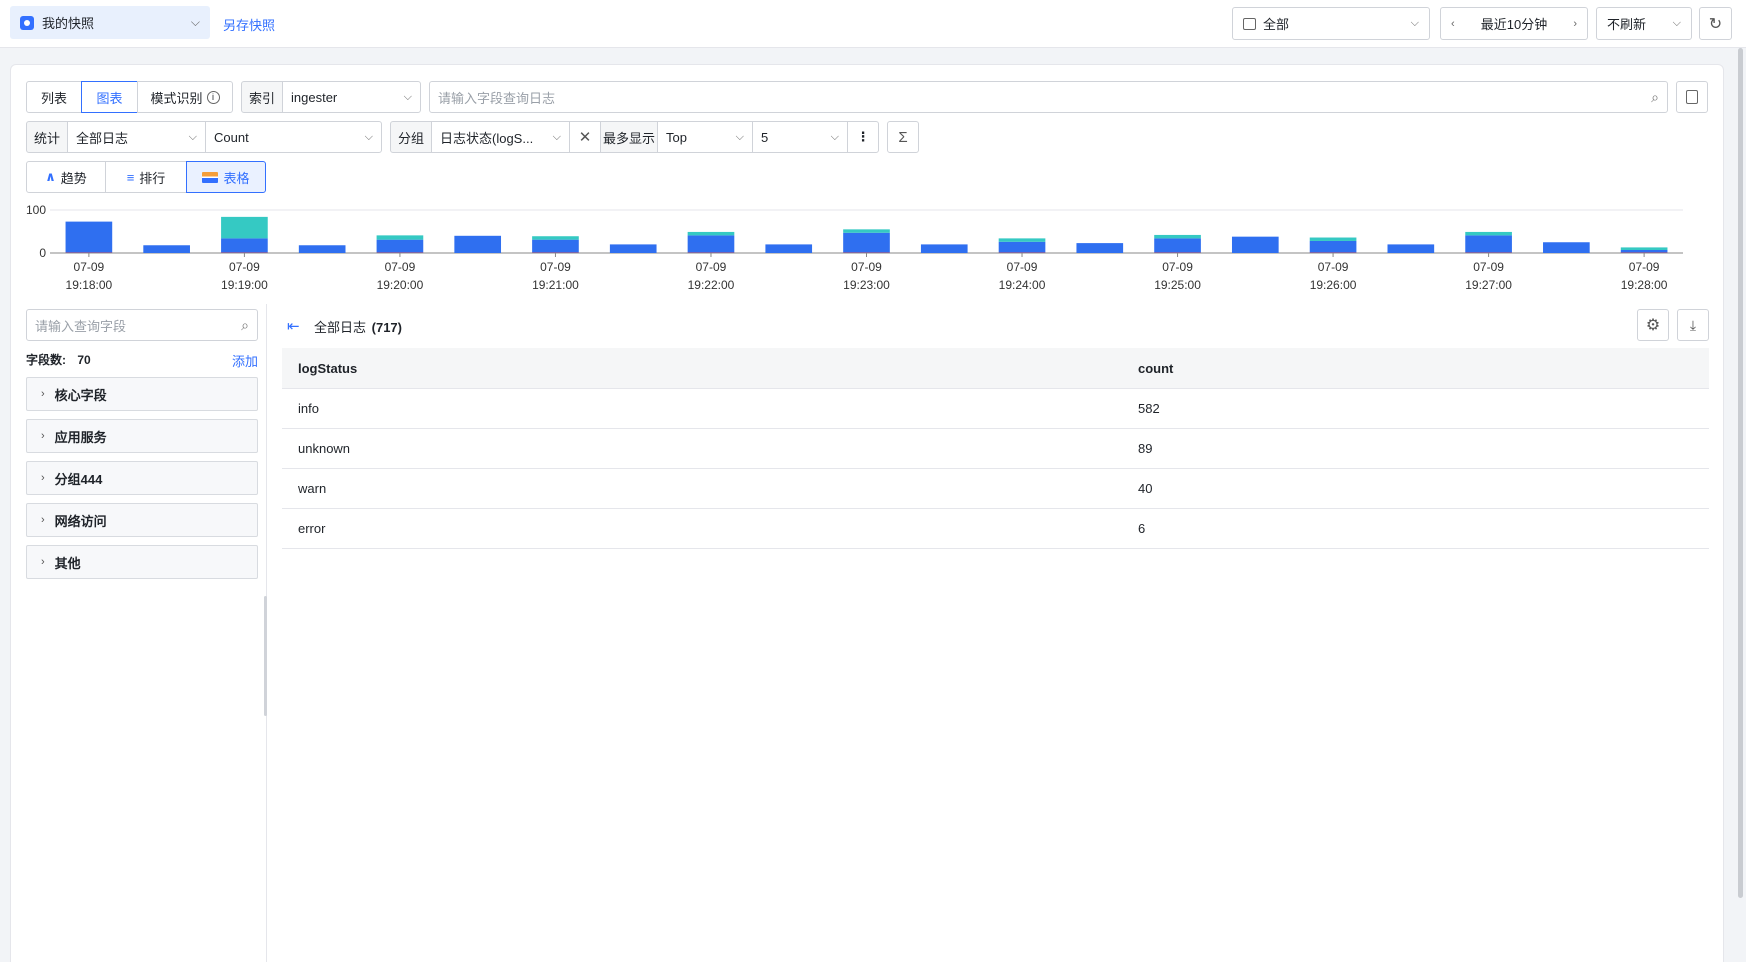 This screenshot has height=962, width=1746. What do you see at coordinates (1276, 24) in the screenshot?
I see `scope-value: 全部` at bounding box center [1276, 24].